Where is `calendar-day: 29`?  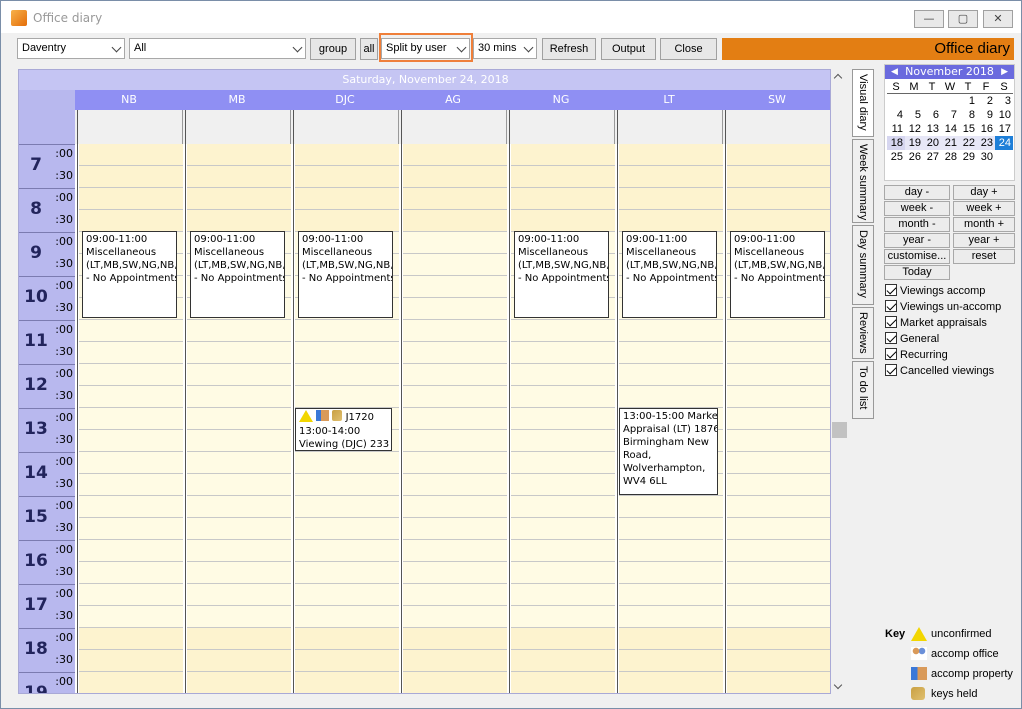
calendar-day: 29 is located at coordinates (968, 157).